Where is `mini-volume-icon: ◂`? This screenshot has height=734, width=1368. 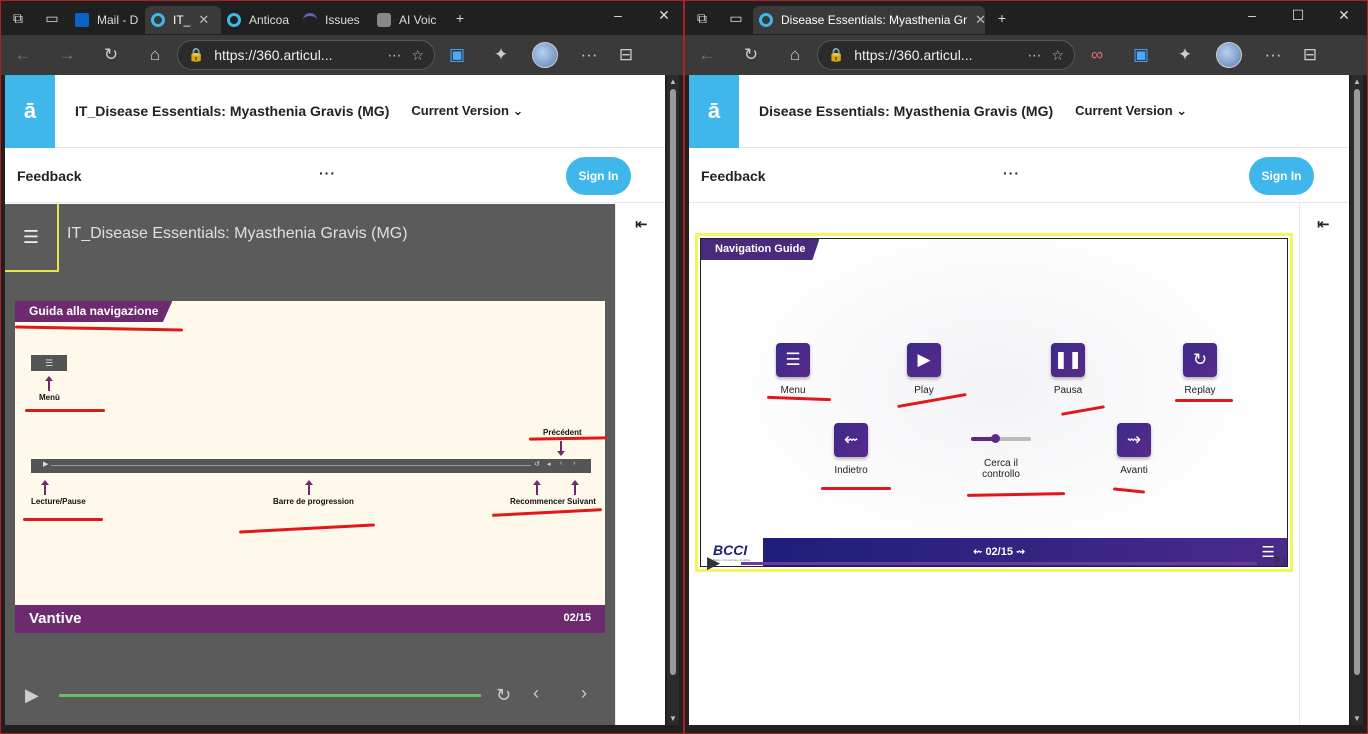
mini-volume-icon: ◂ is located at coordinates (549, 464).